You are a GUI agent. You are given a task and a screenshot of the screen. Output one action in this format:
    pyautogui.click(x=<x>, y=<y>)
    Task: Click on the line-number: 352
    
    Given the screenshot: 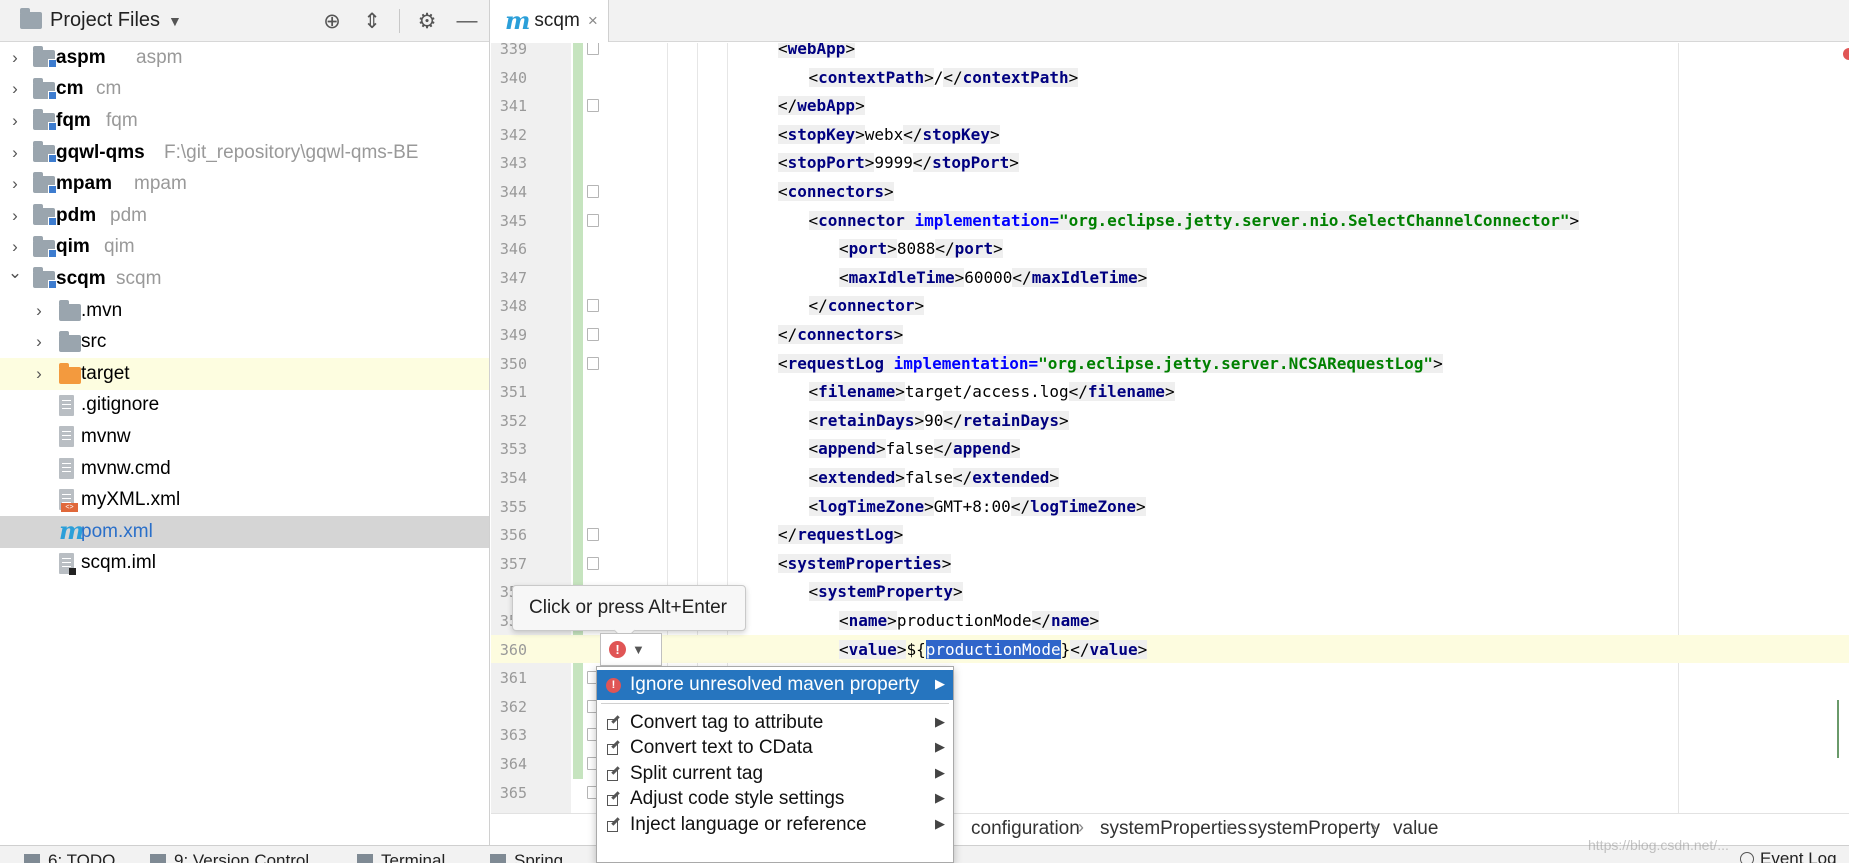 What is the action you would take?
    pyautogui.click(x=509, y=421)
    